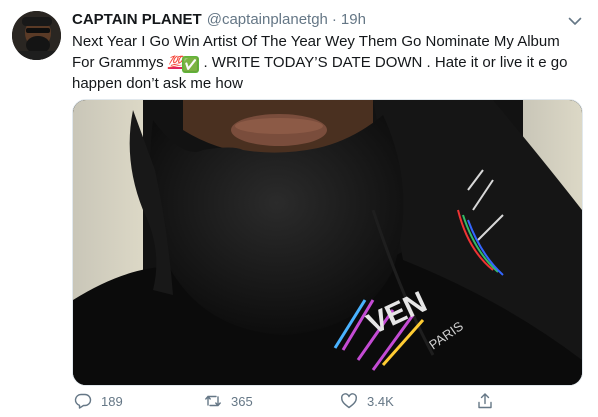 The width and height of the screenshot is (598, 417). I want to click on check-mark-emoji: ✅, so click(191, 64).